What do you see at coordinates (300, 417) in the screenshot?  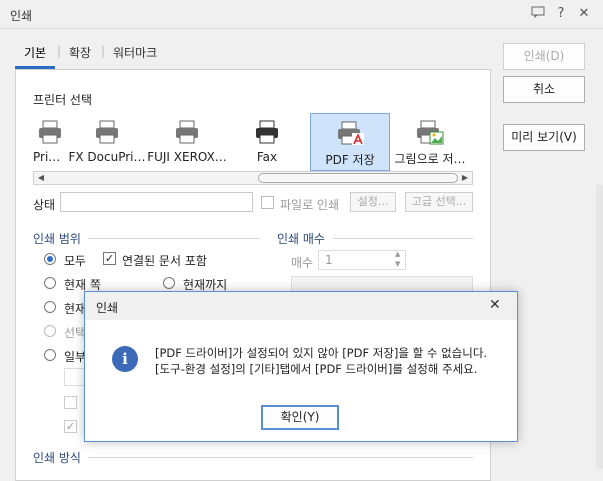 I see `ok-button: 확인(Y)` at bounding box center [300, 417].